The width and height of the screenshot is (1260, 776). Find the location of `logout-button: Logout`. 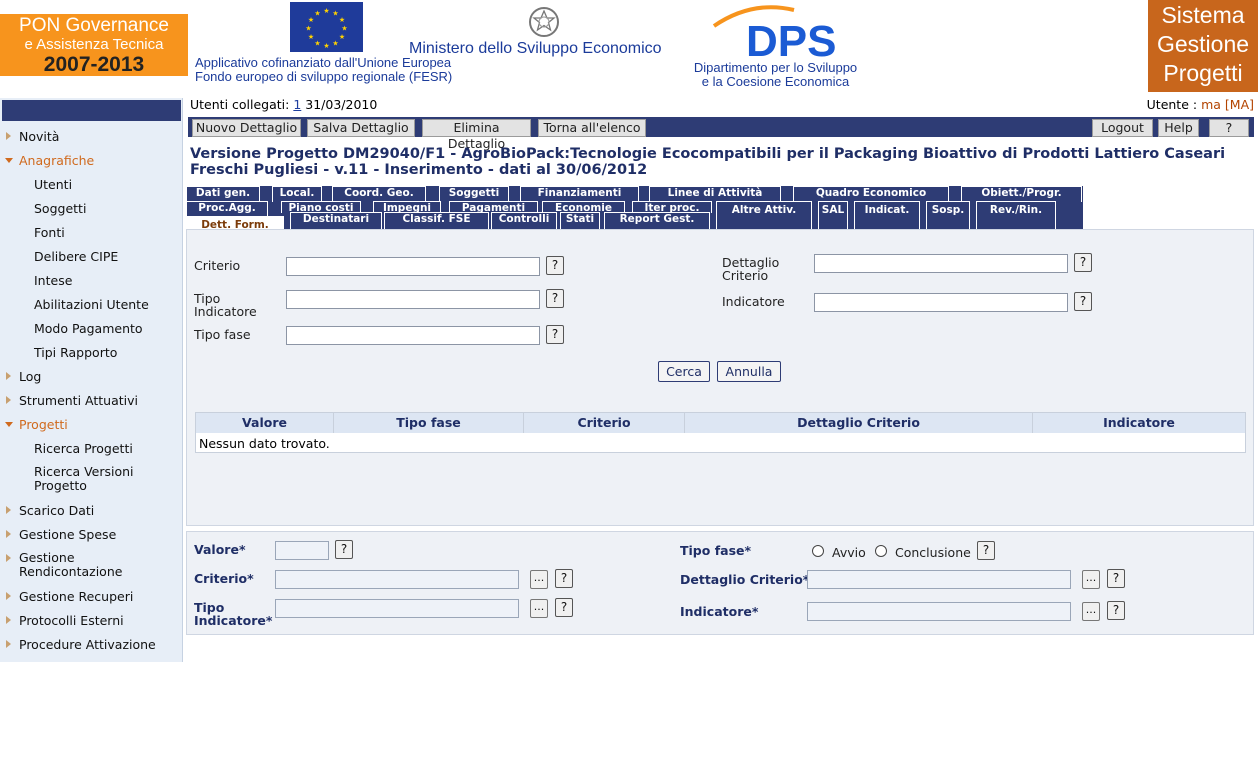

logout-button: Logout is located at coordinates (1122, 128).